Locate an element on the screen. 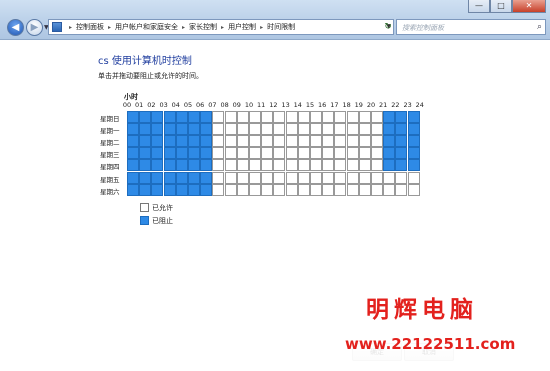  maximize-button: □ is located at coordinates (501, 6).